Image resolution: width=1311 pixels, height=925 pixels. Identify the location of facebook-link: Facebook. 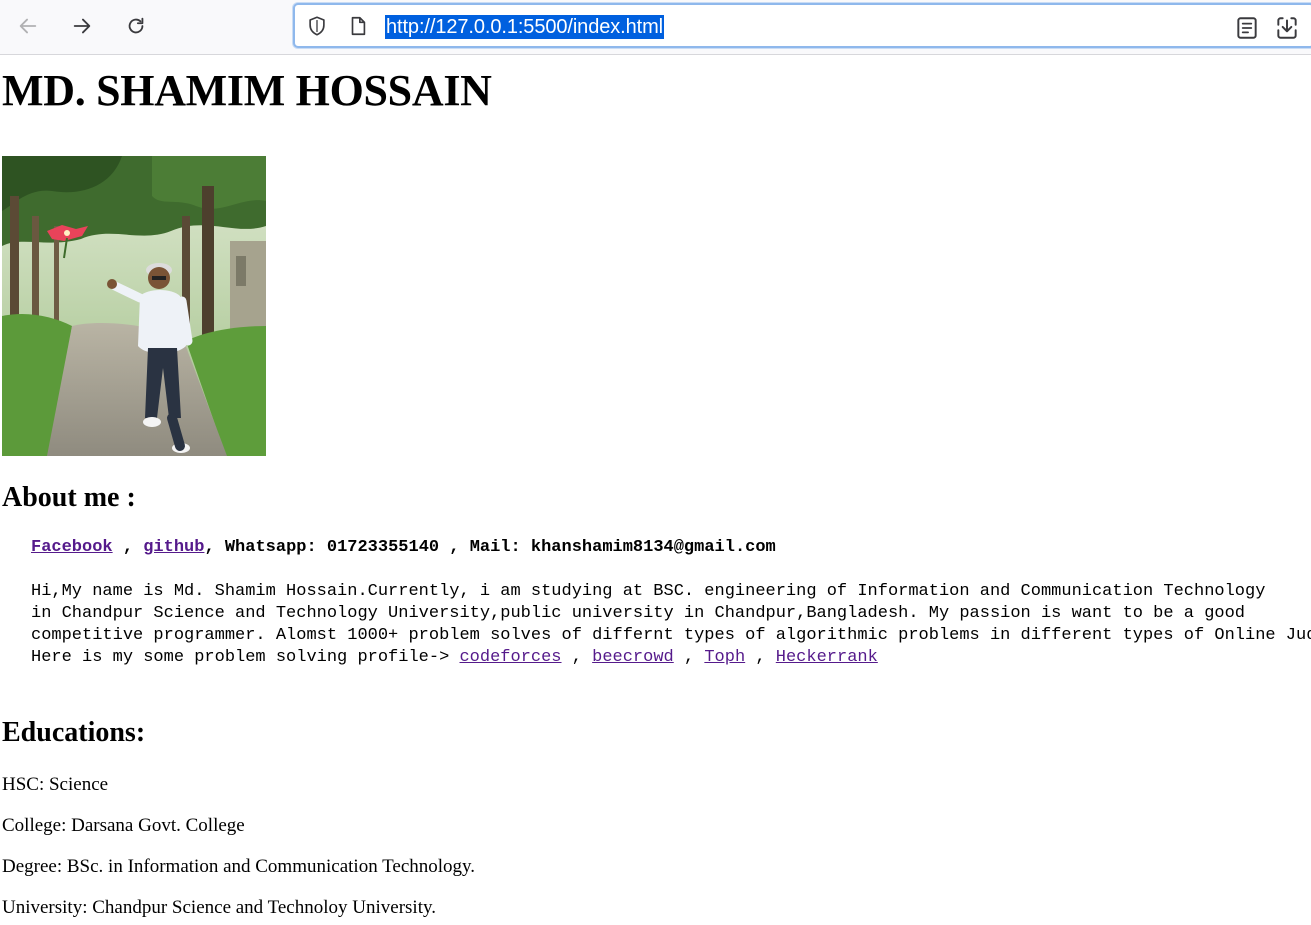
(72, 547).